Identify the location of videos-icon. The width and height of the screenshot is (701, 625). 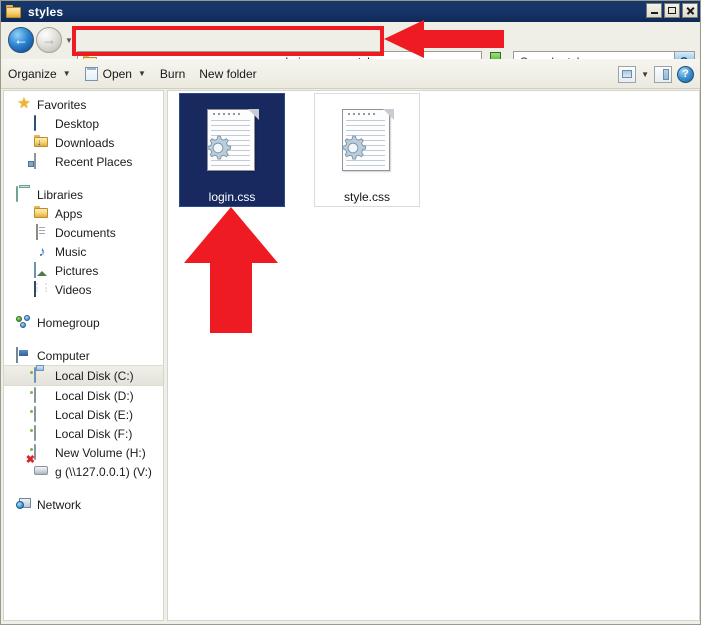
(42, 289).